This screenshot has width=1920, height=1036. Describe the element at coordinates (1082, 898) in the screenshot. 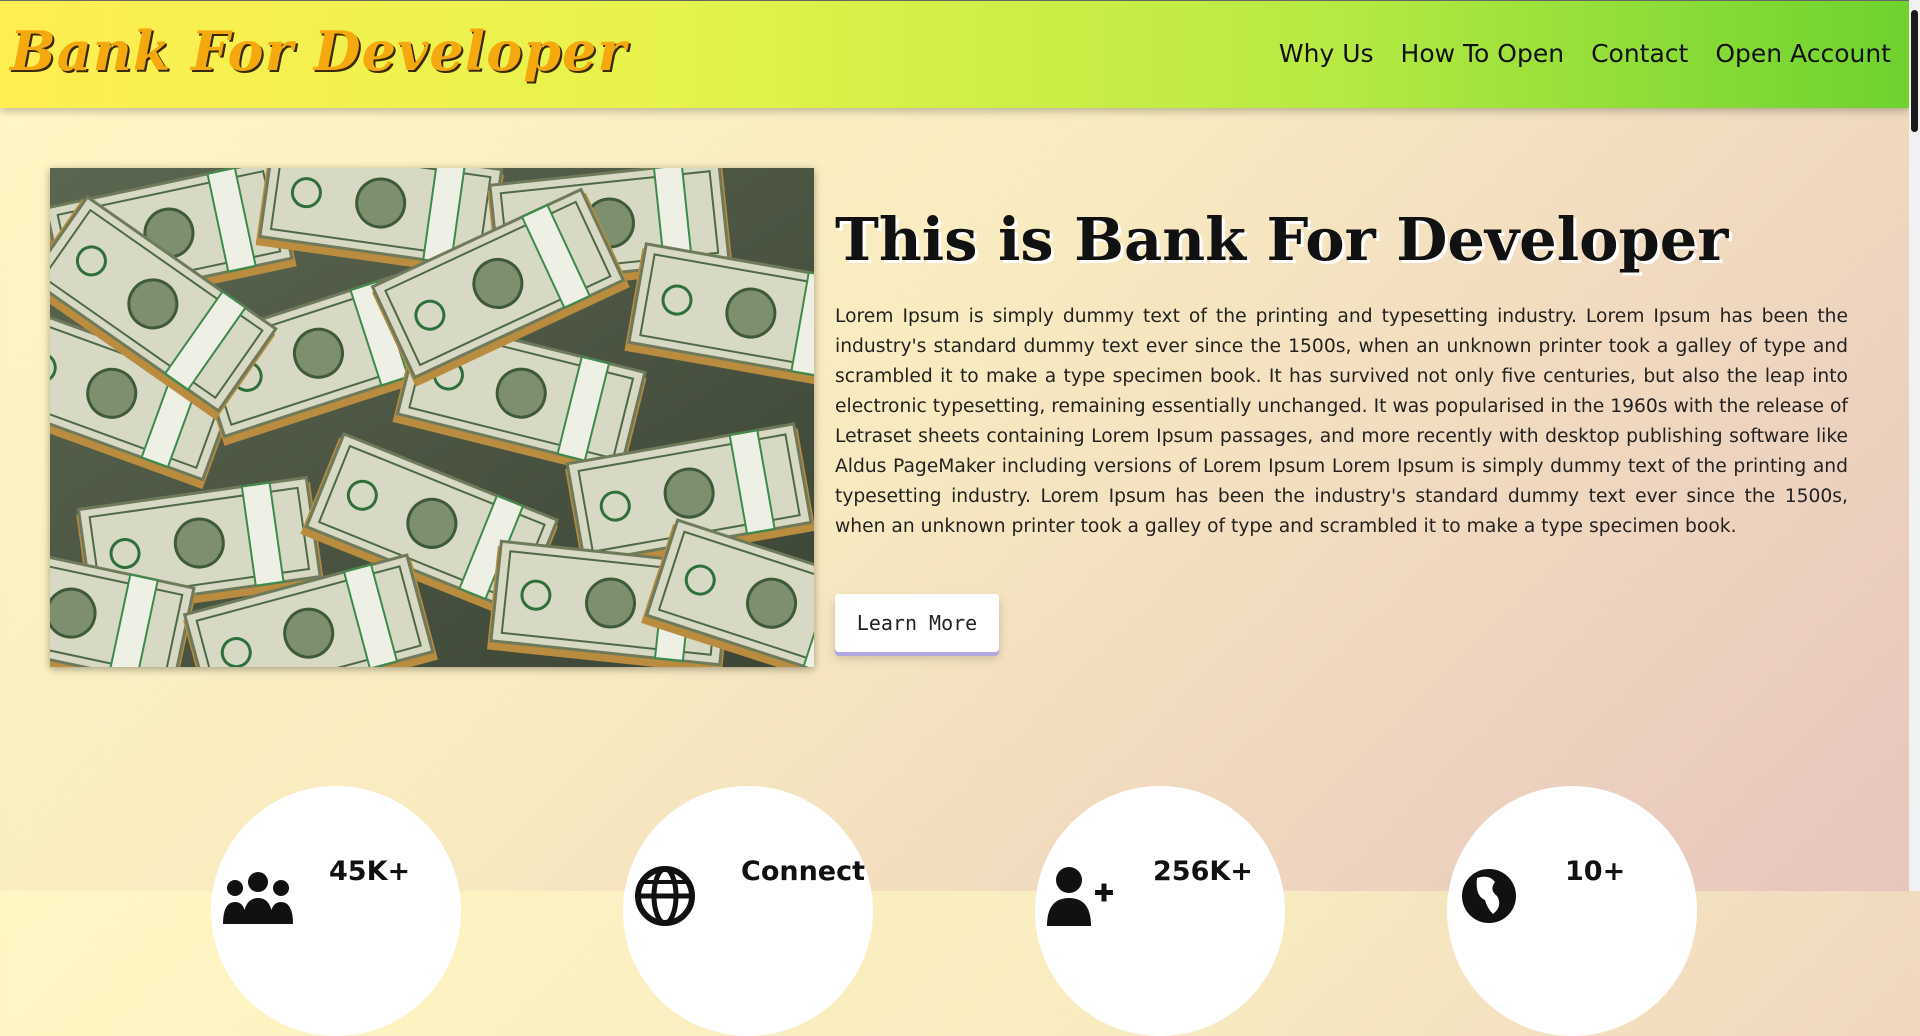

I see `add-user-icon` at that location.